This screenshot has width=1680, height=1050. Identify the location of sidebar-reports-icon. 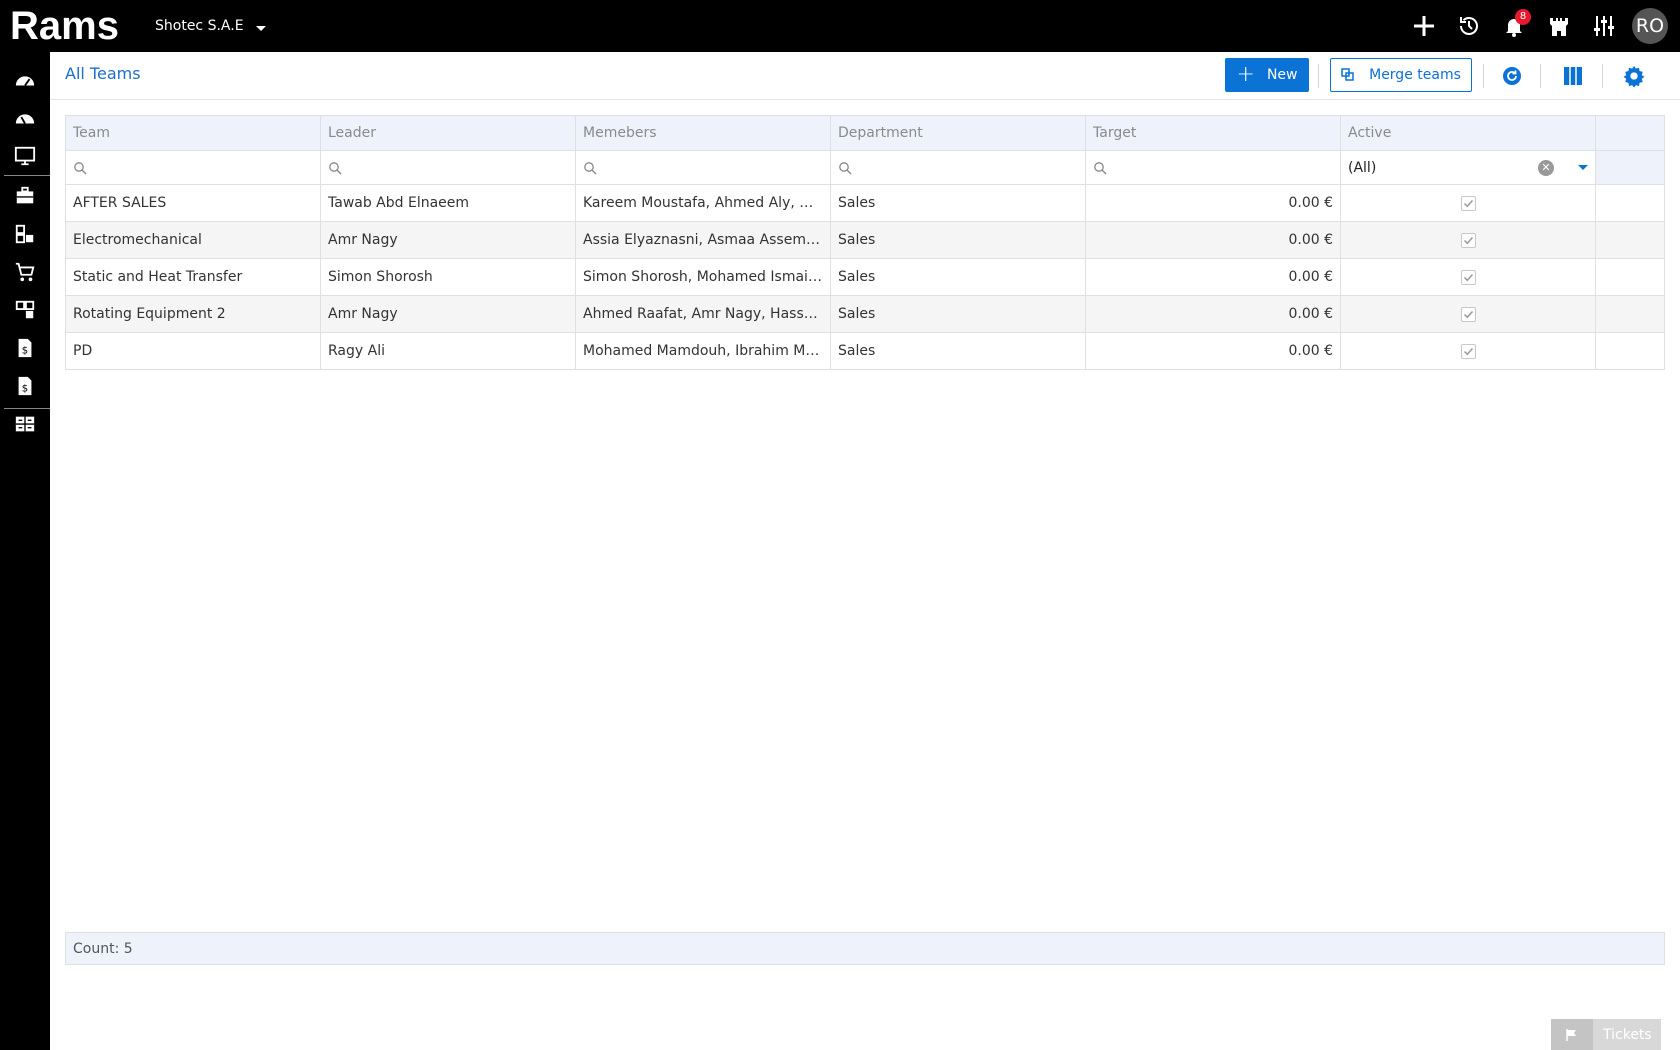
(25, 424).